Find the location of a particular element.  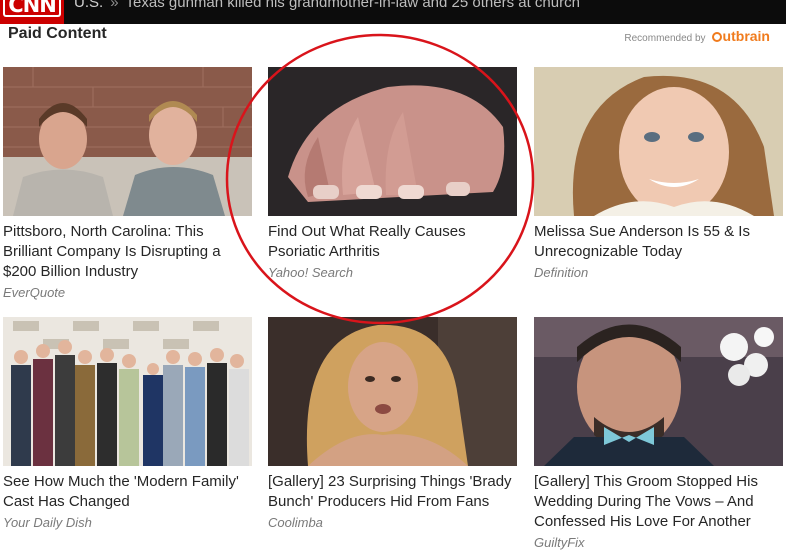

breadcrumb-section-link: U.S. is located at coordinates (88, 5).